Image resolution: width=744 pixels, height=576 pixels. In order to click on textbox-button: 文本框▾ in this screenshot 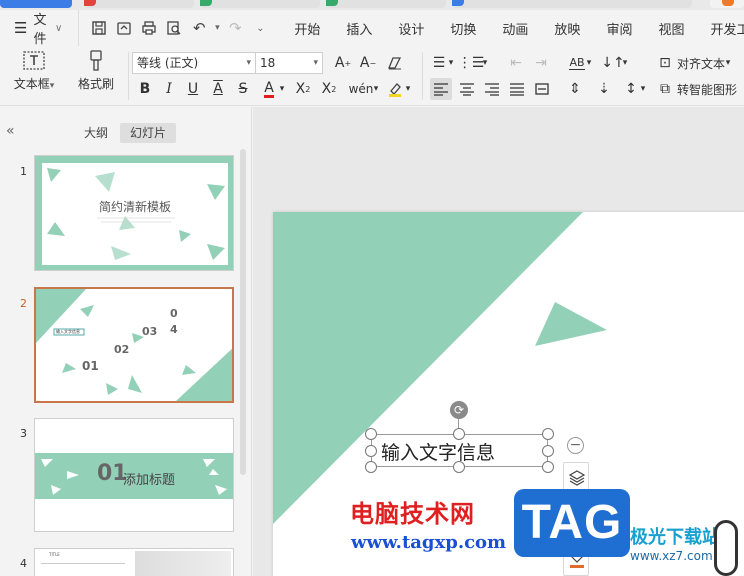, I will do `click(34, 71)`.